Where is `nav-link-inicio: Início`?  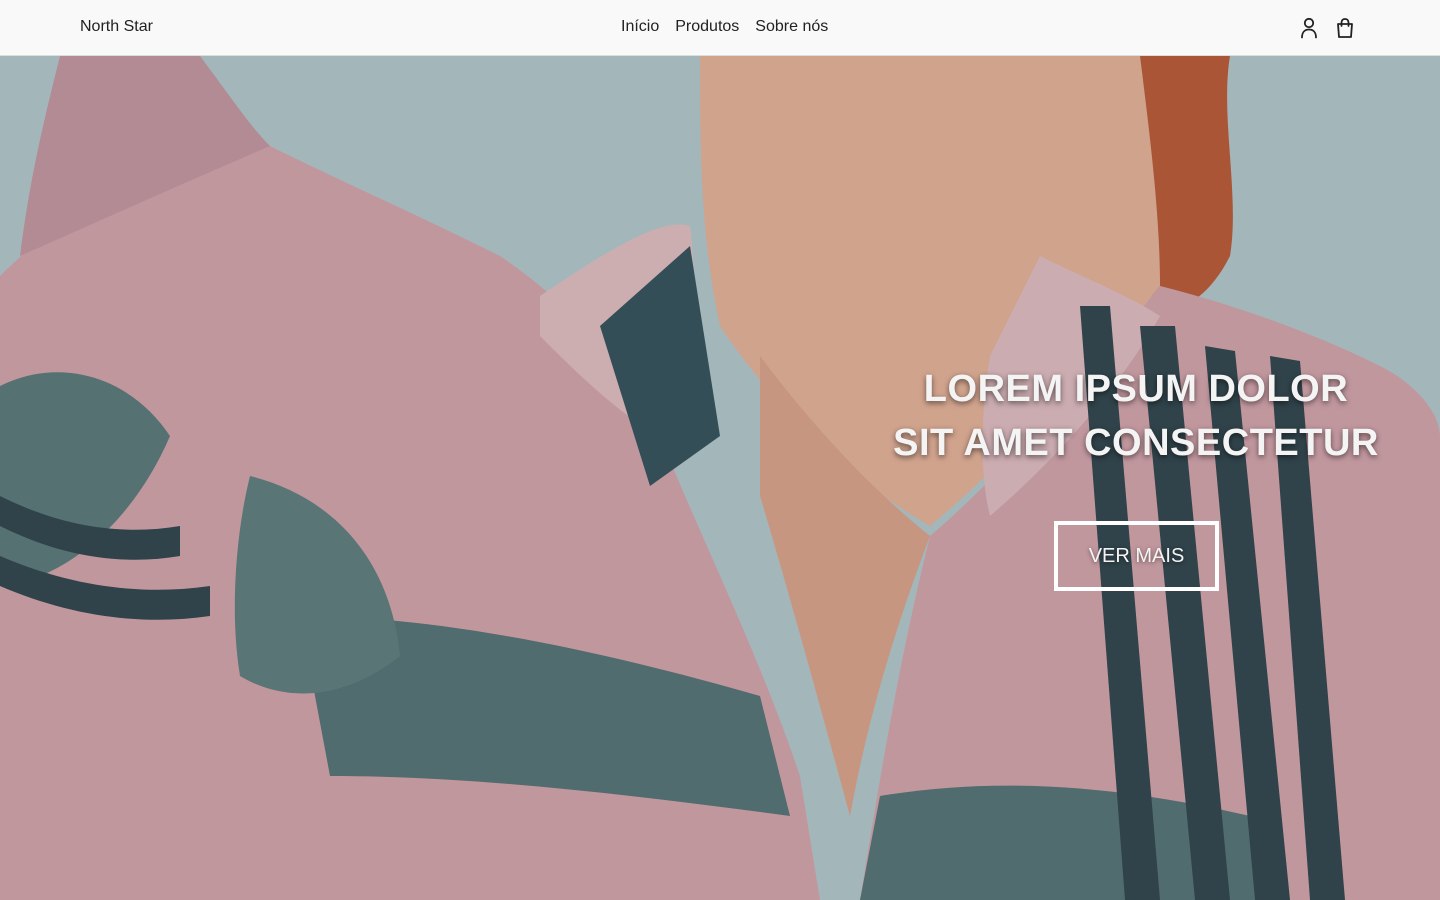
nav-link-inicio: Início is located at coordinates (640, 26).